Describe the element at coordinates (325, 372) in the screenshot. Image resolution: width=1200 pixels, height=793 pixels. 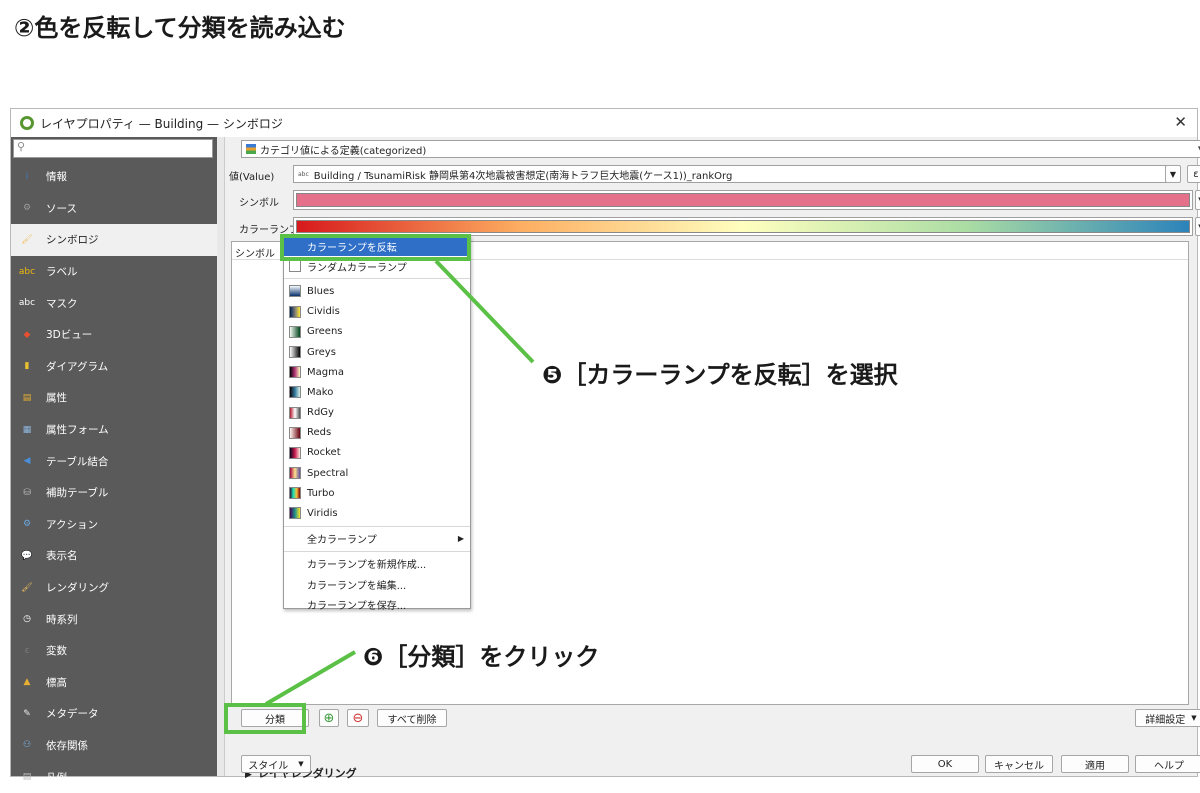
I see `menu-item-label: Magma` at that location.